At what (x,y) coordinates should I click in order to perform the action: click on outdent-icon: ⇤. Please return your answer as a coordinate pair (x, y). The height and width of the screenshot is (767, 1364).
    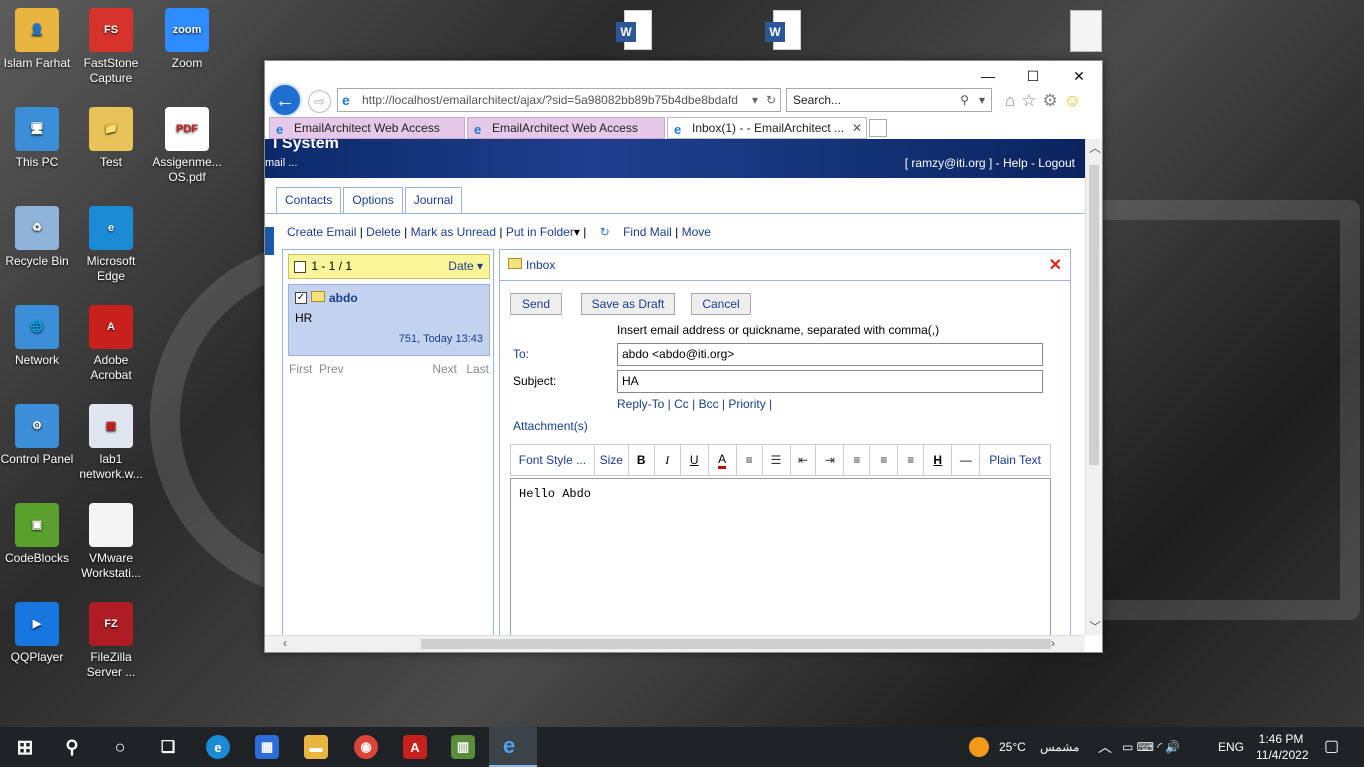
    Looking at the image, I should click on (804, 460).